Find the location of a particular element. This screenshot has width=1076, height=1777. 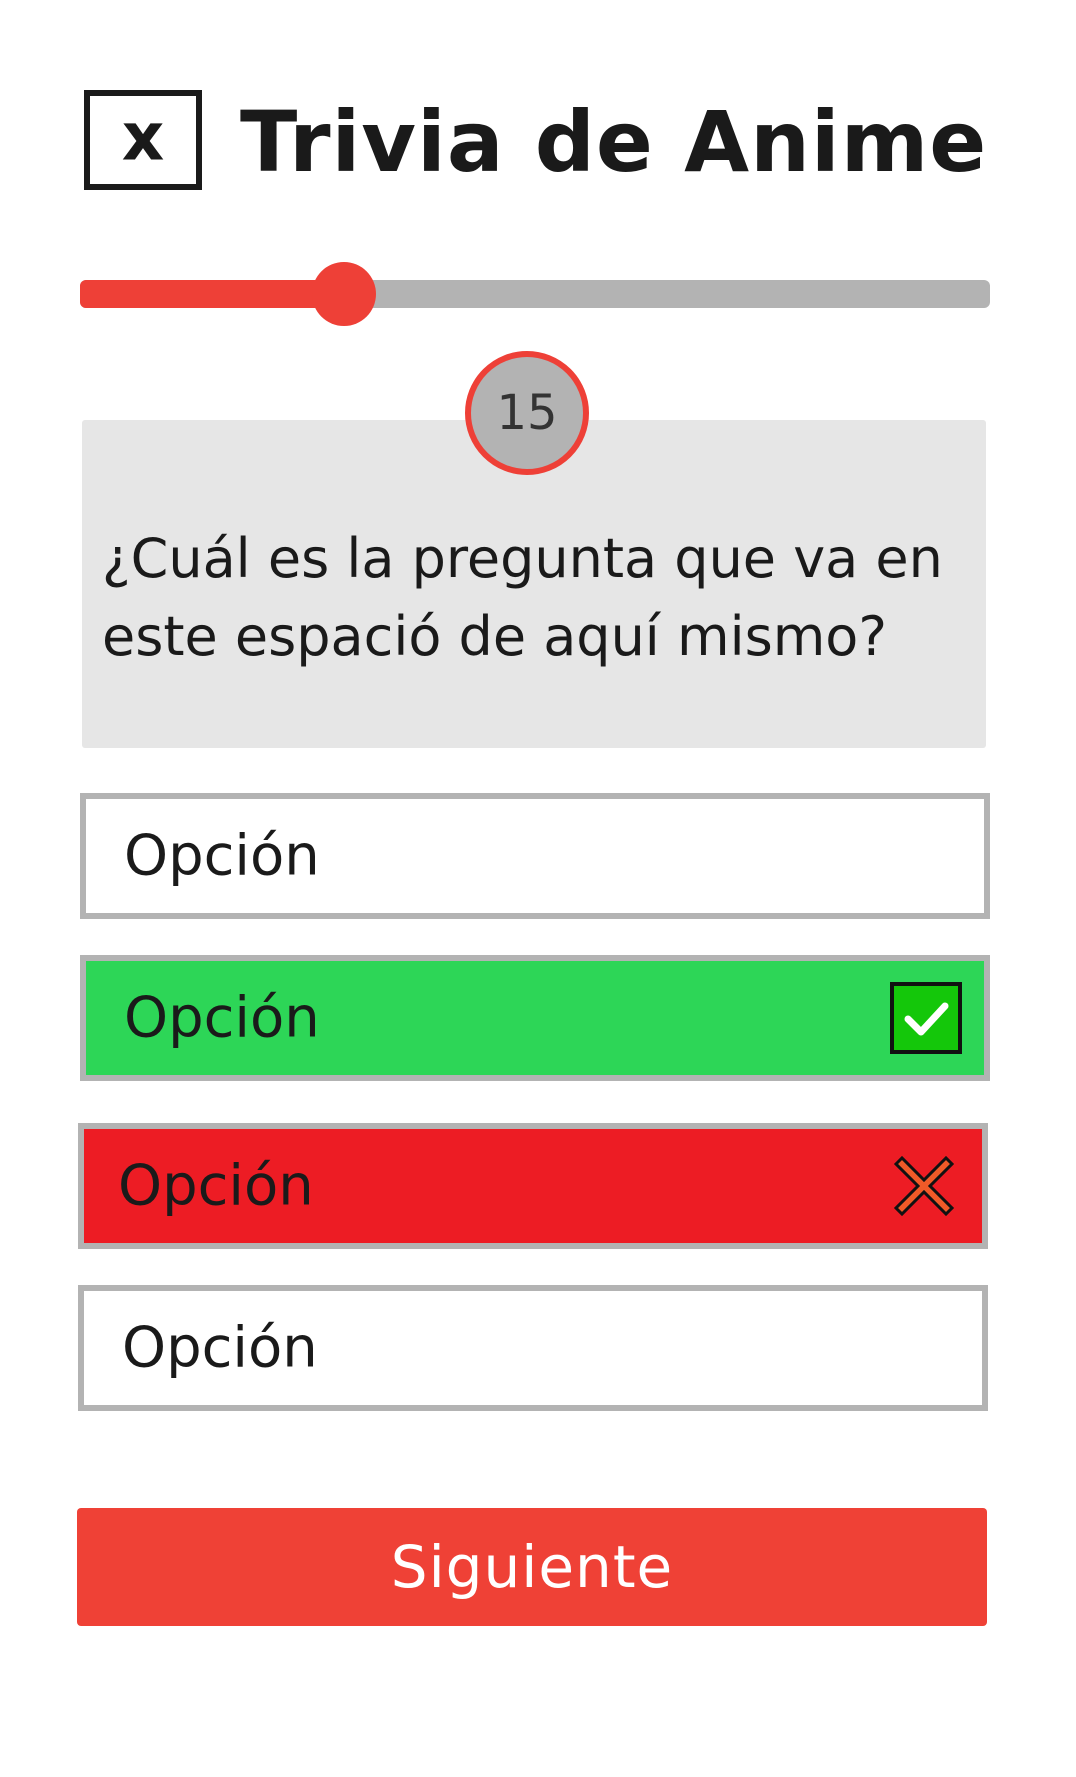

option-1: Opción is located at coordinates (535, 856).